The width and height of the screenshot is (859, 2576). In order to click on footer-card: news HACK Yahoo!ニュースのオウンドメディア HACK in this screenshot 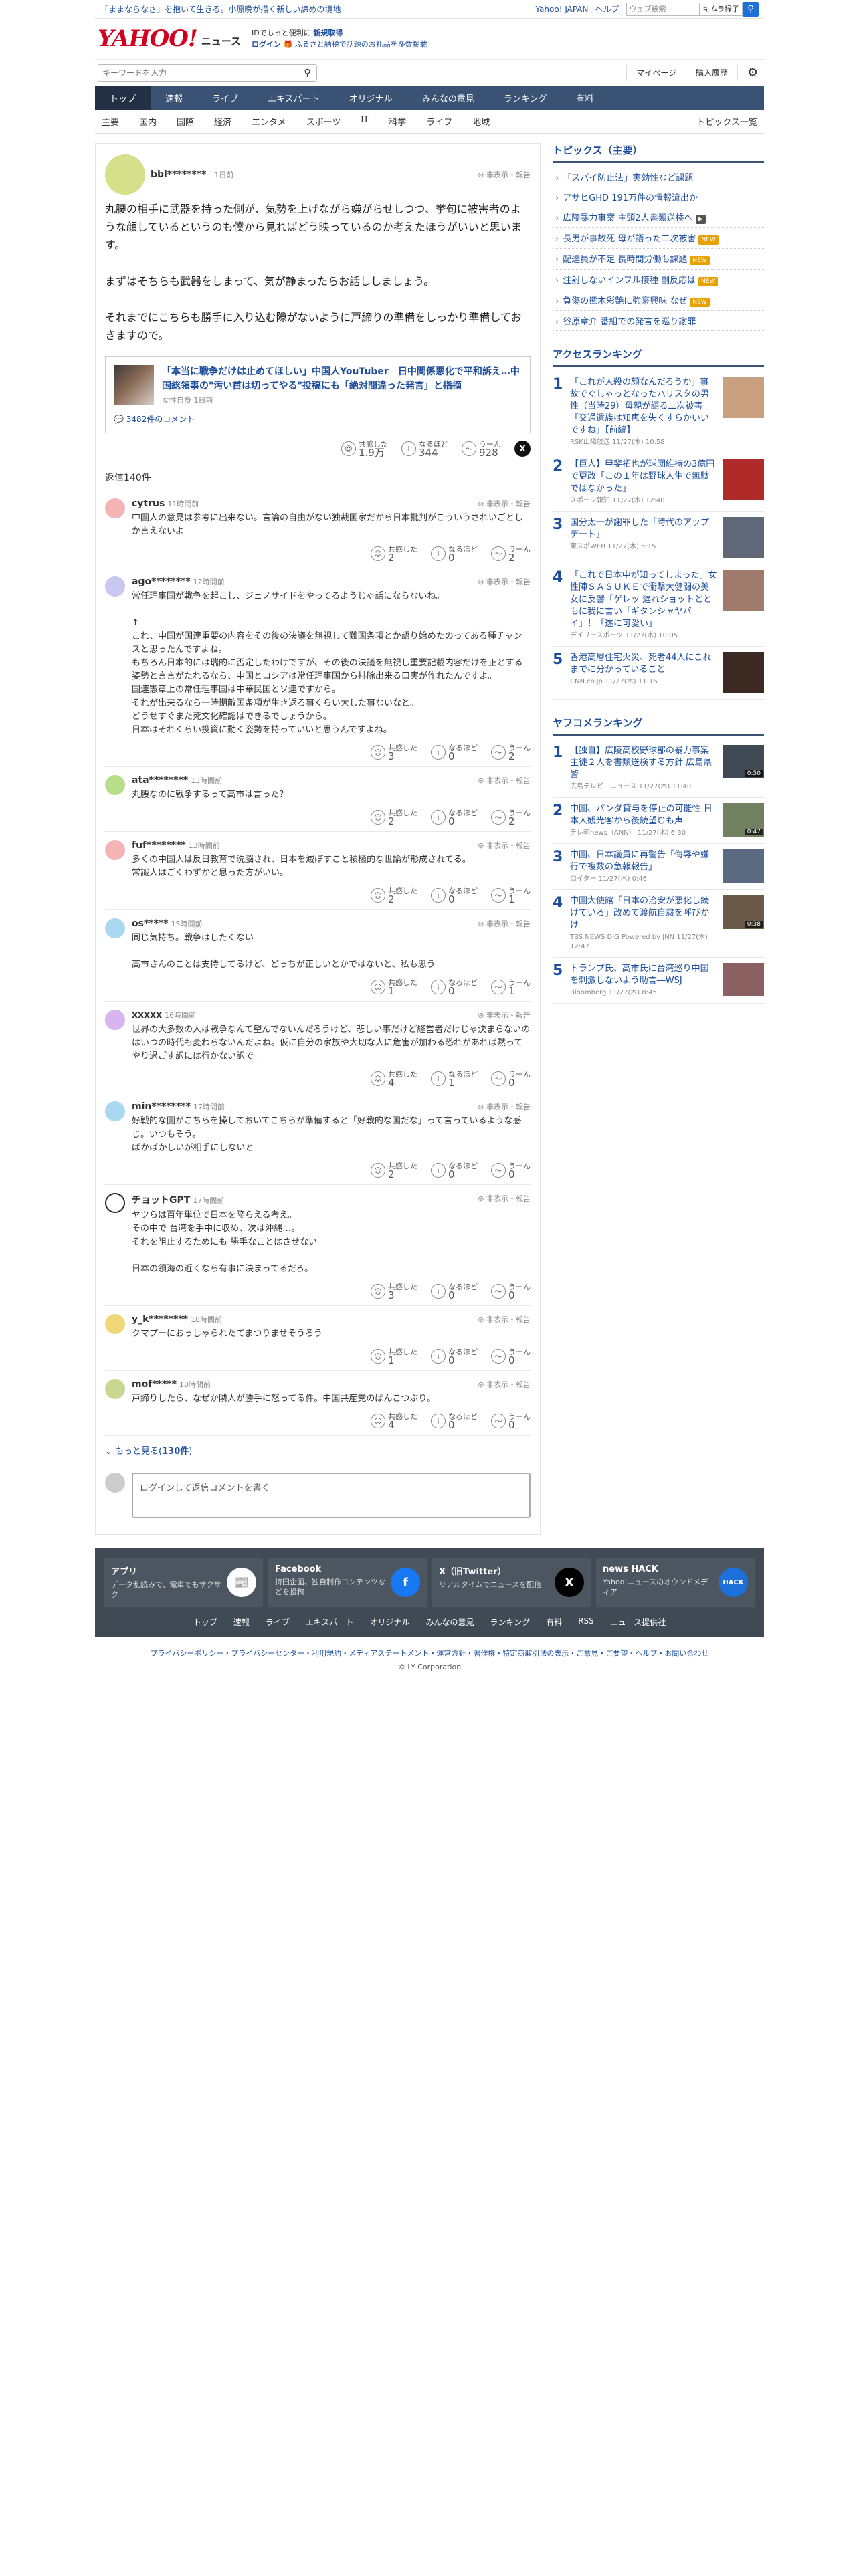, I will do `click(676, 1582)`.